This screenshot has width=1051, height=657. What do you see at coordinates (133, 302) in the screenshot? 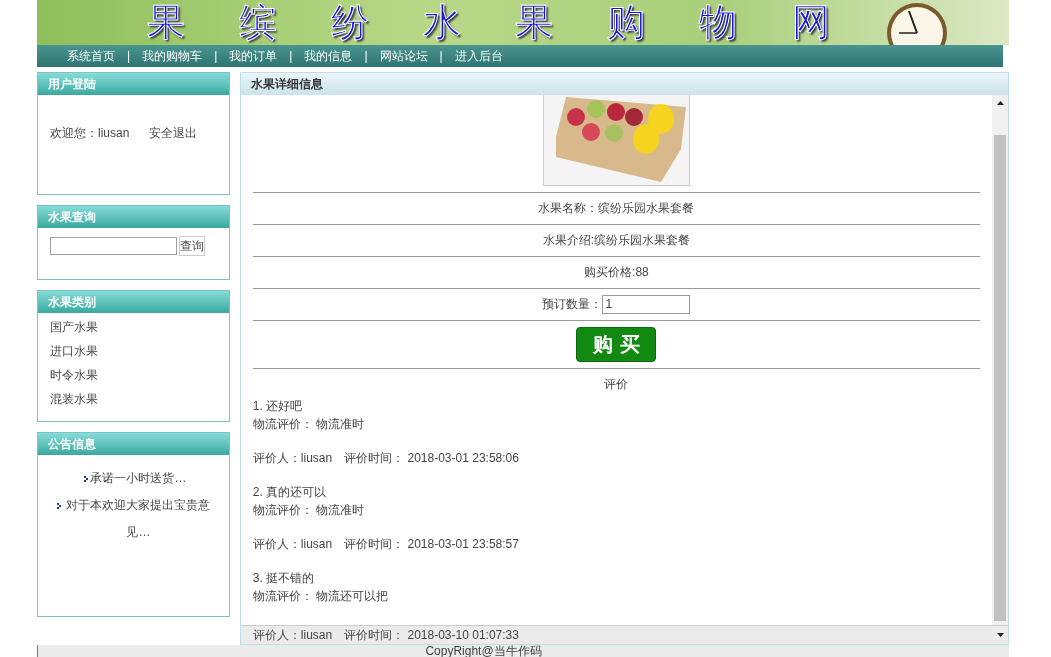
I see `panel-title: 水果类别` at bounding box center [133, 302].